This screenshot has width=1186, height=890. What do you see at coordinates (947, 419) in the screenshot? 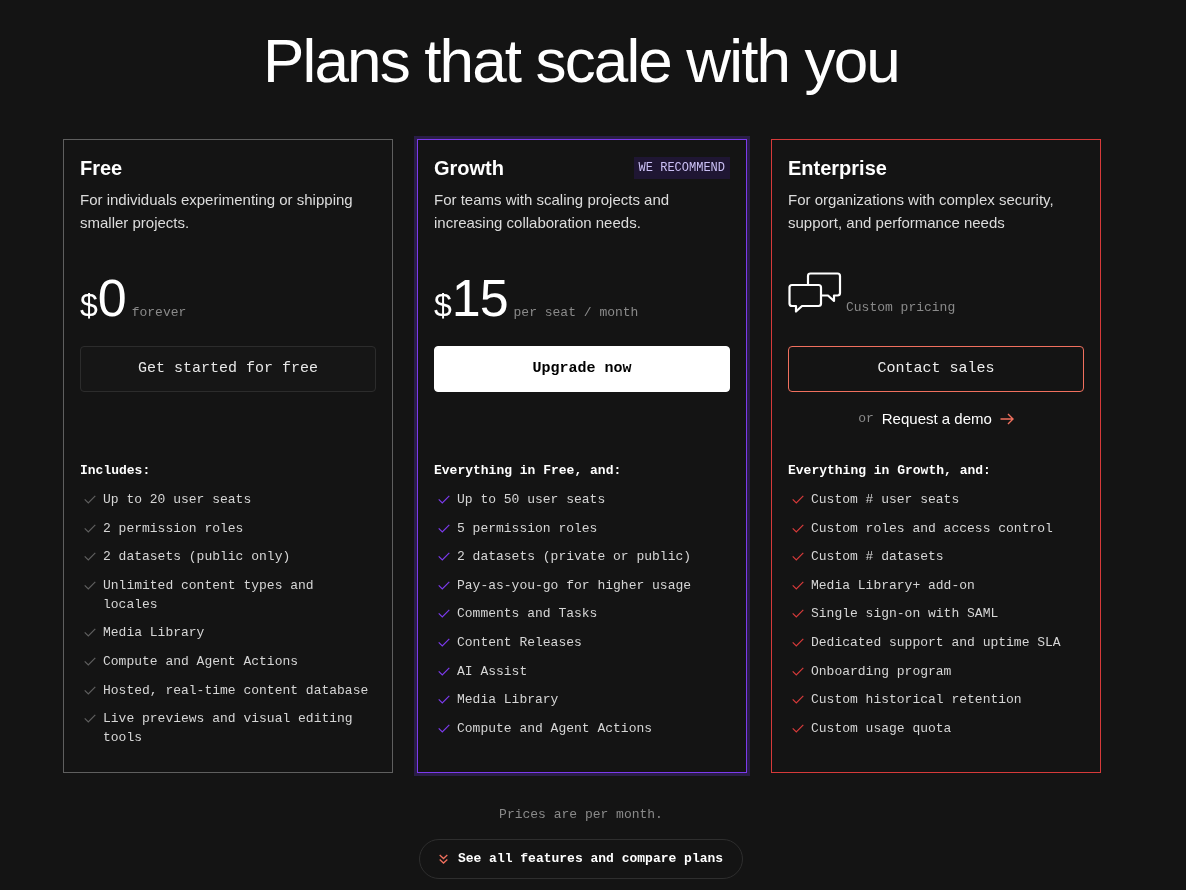
I see `demo-link: Request a demo` at bounding box center [947, 419].